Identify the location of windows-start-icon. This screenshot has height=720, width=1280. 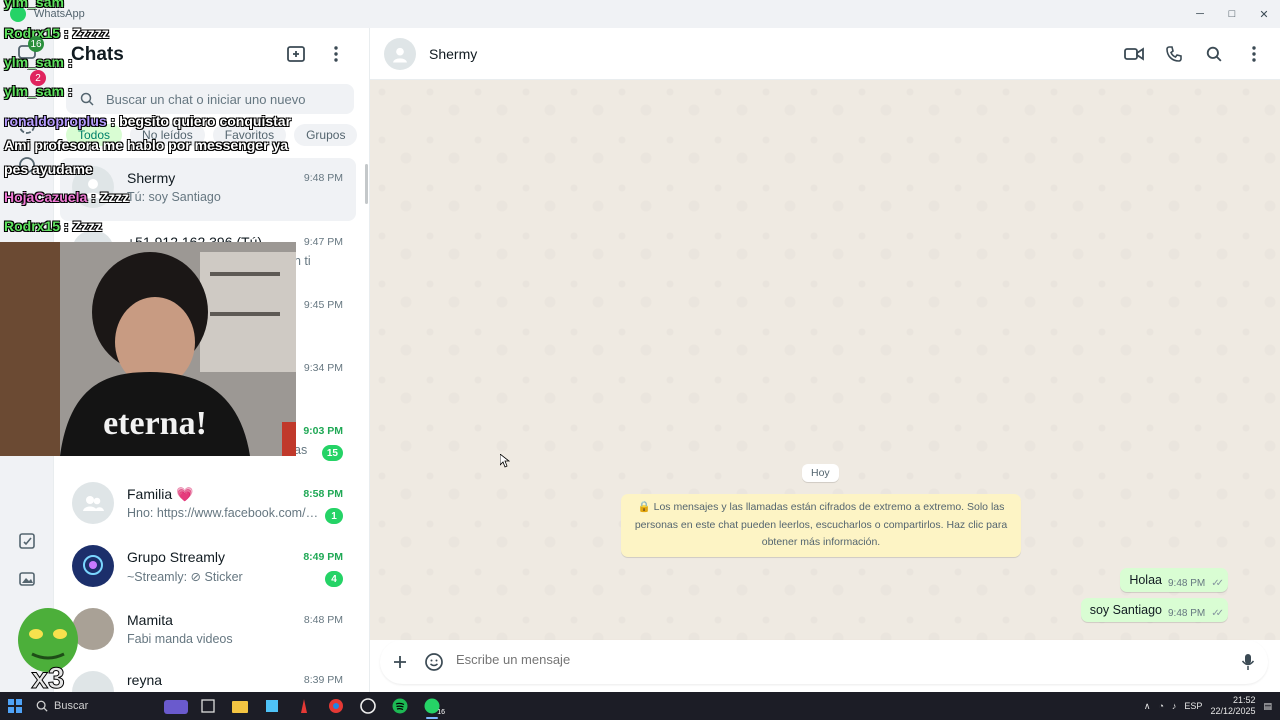
(15, 706).